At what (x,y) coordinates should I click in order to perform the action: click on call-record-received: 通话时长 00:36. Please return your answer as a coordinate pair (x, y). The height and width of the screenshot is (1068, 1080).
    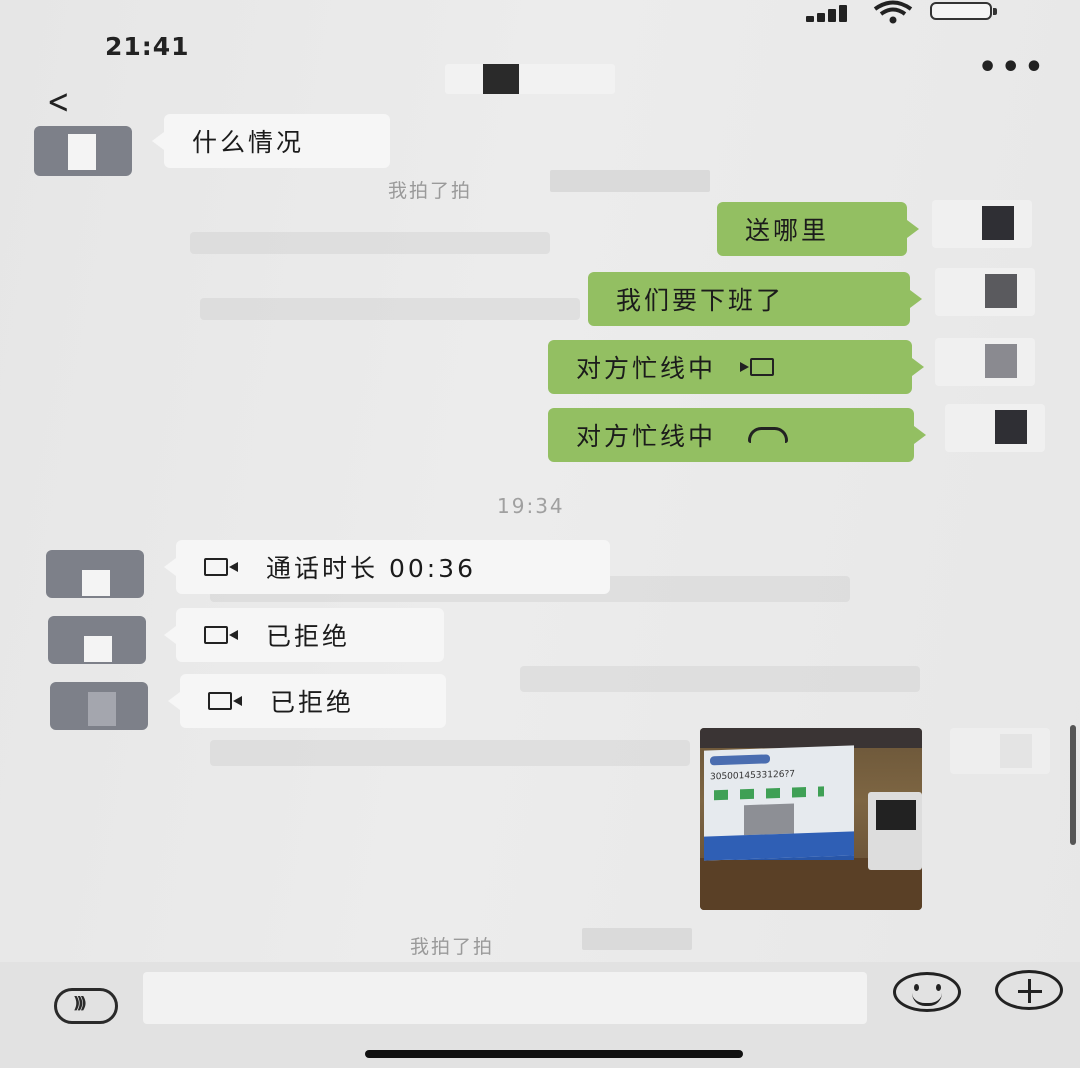
    Looking at the image, I should click on (387, 567).